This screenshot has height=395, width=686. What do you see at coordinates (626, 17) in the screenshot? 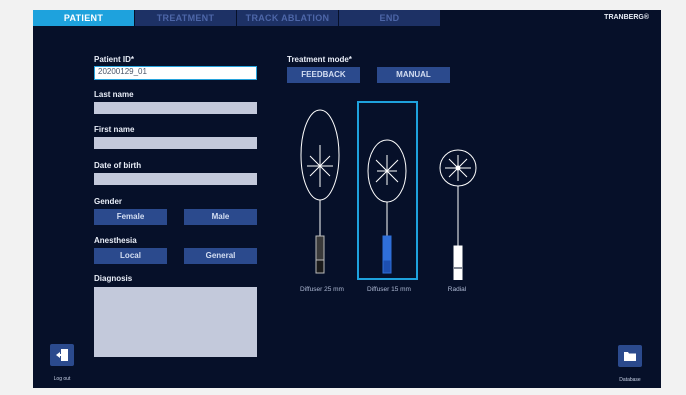
I see `brand-logo: TRANBERG®` at bounding box center [626, 17].